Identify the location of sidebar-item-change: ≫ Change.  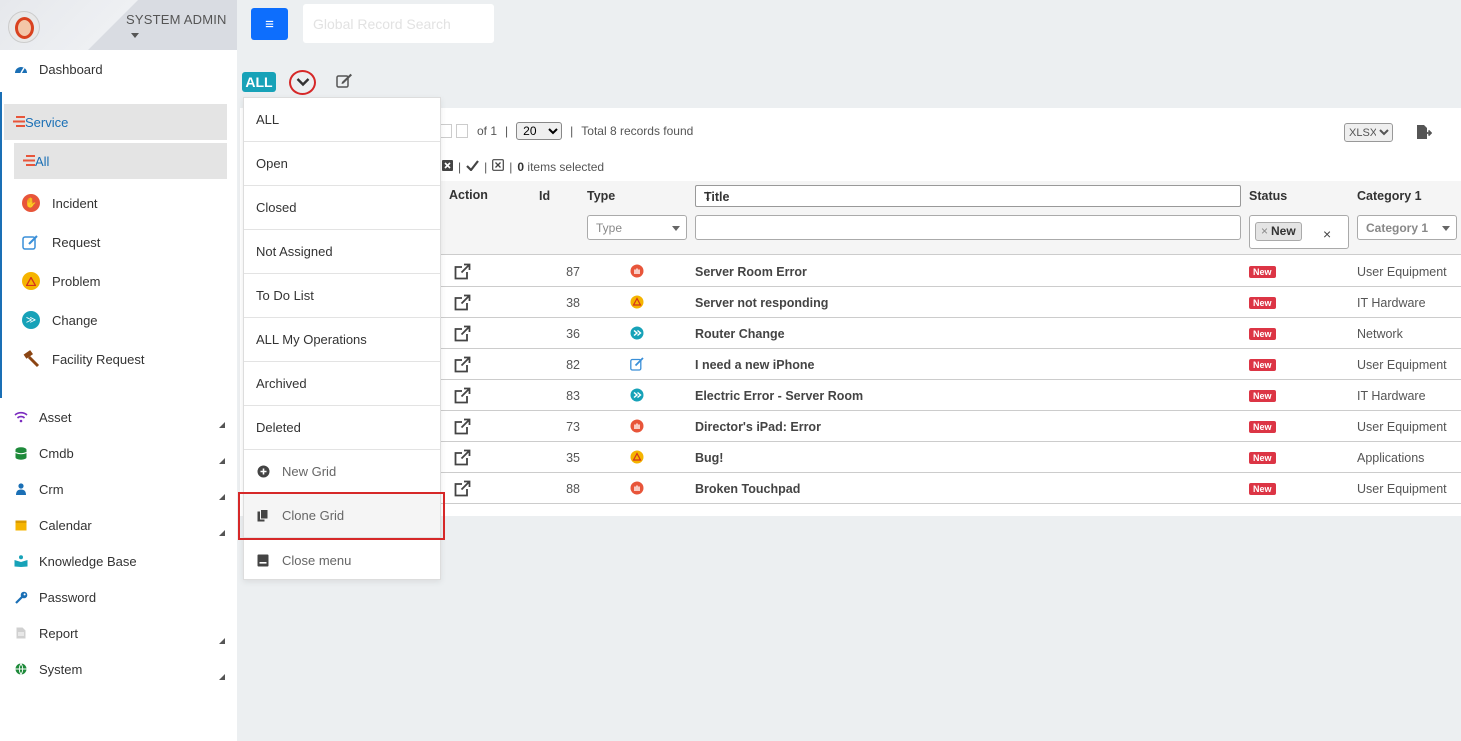
(60, 320).